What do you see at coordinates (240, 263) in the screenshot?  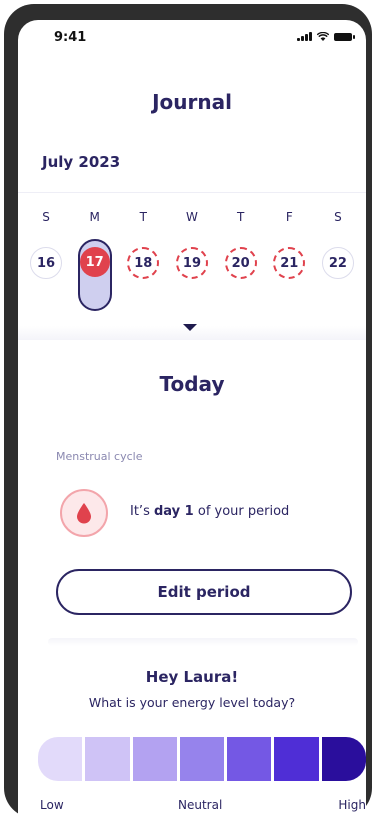 I see `day-20-predicted: 20` at bounding box center [240, 263].